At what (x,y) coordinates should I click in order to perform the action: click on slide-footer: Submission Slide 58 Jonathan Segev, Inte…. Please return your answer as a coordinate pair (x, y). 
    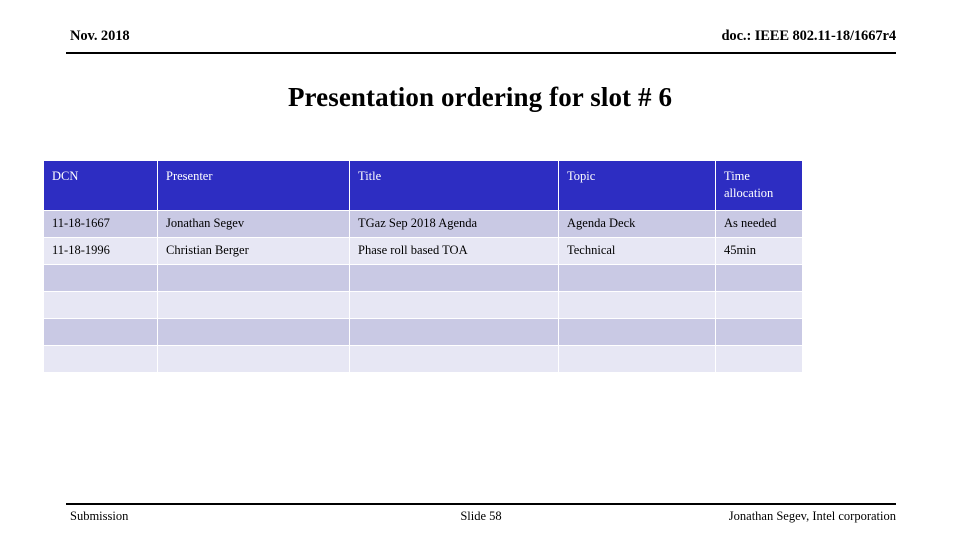
    Looking at the image, I should click on (481, 515).